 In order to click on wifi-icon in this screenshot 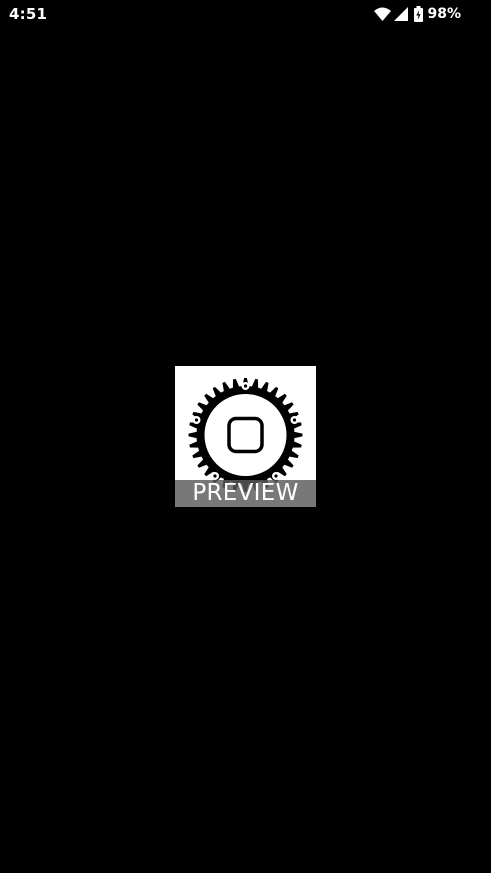, I will do `click(383, 14)`.